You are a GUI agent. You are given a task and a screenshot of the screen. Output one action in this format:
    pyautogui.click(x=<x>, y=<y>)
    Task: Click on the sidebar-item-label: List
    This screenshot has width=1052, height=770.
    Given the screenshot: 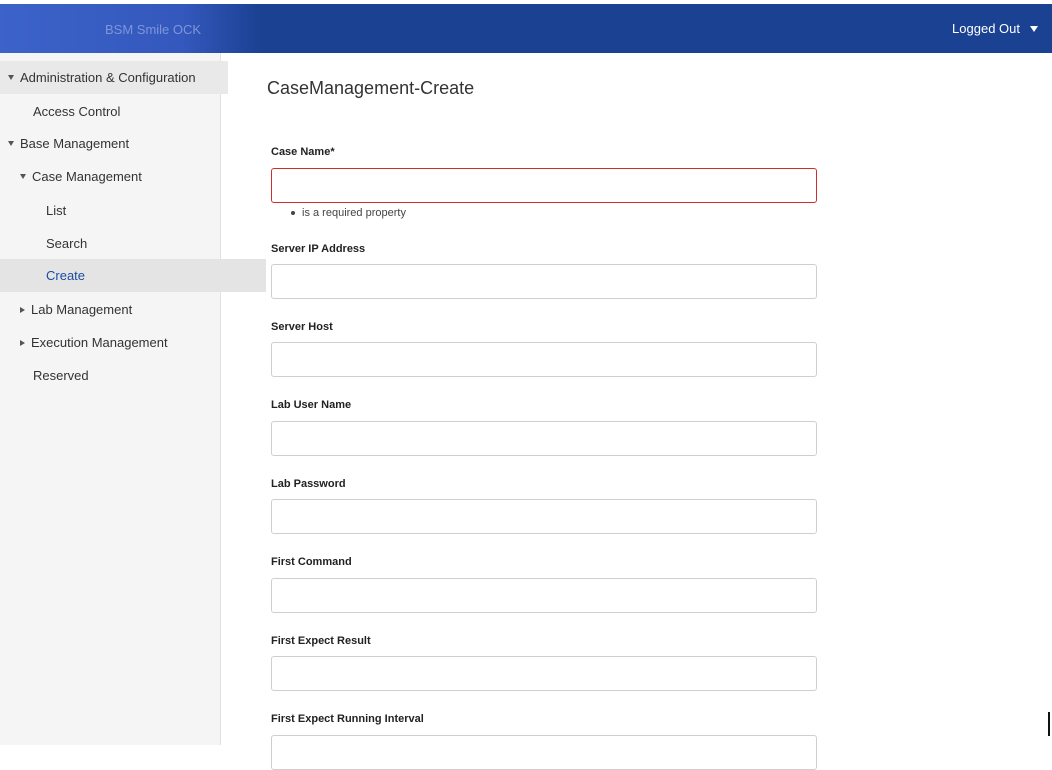 What is the action you would take?
    pyautogui.click(x=56, y=210)
    